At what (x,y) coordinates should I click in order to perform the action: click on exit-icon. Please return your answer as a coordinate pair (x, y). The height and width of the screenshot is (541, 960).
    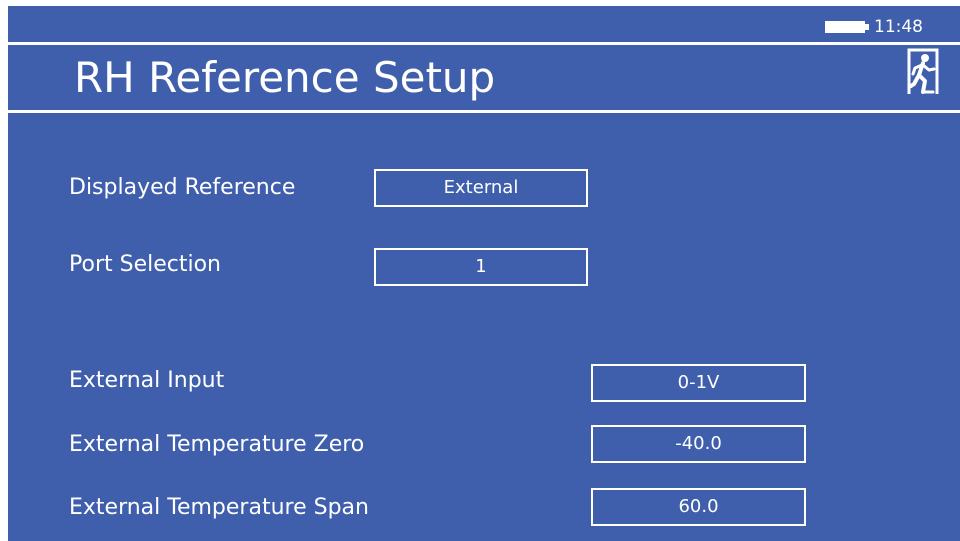
    Looking at the image, I should click on (923, 72).